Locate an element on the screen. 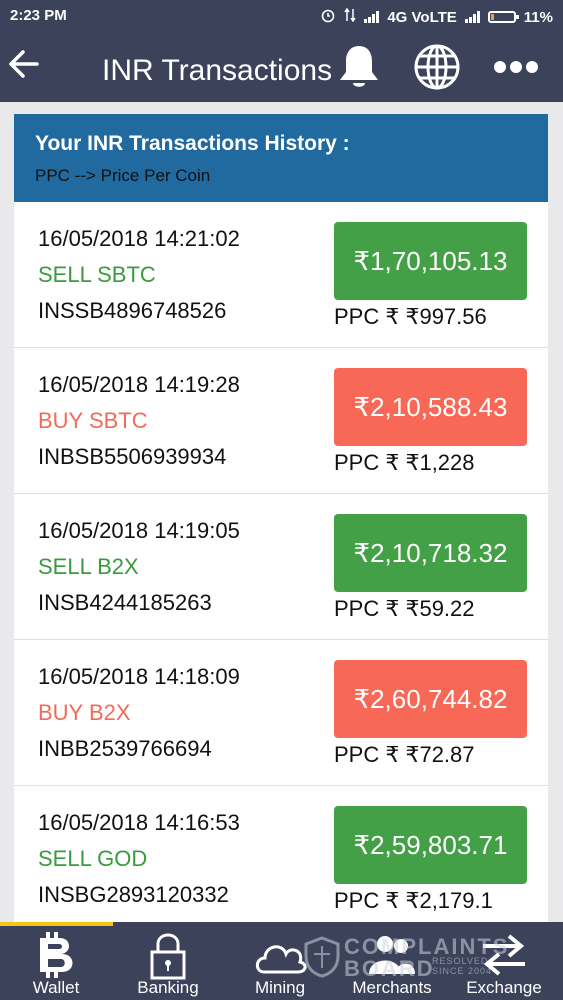 This screenshot has height=1000, width=563. back-button is located at coordinates (24, 64).